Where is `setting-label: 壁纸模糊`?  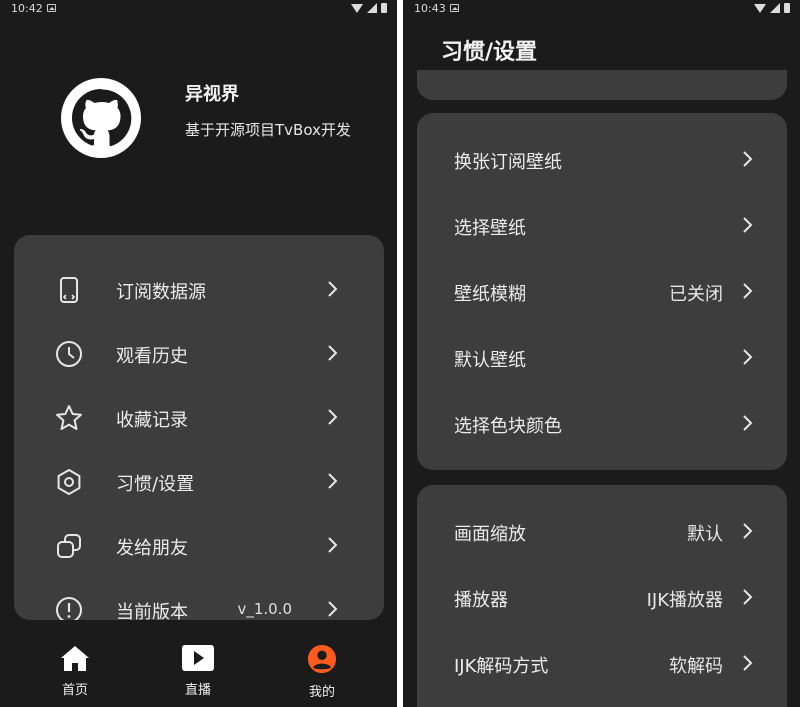 setting-label: 壁纸模糊 is located at coordinates (490, 294).